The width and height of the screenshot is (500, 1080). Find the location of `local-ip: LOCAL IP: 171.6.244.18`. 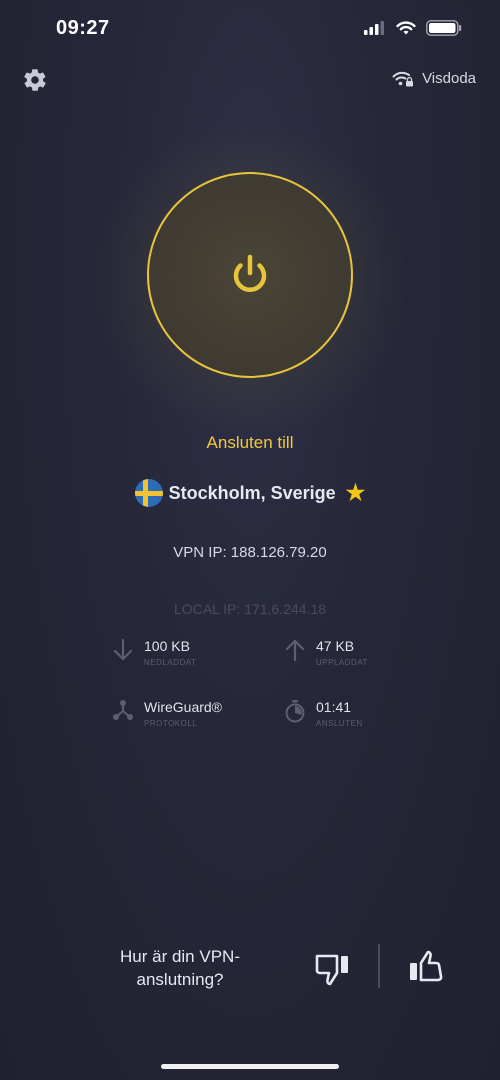

local-ip: LOCAL IP: 171.6.244.18 is located at coordinates (250, 609).